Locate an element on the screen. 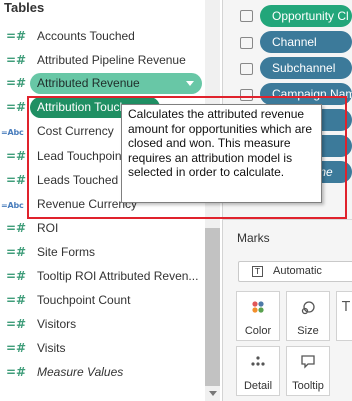 The height and width of the screenshot is (401, 352). field-label: Accounts Touched is located at coordinates (86, 36).